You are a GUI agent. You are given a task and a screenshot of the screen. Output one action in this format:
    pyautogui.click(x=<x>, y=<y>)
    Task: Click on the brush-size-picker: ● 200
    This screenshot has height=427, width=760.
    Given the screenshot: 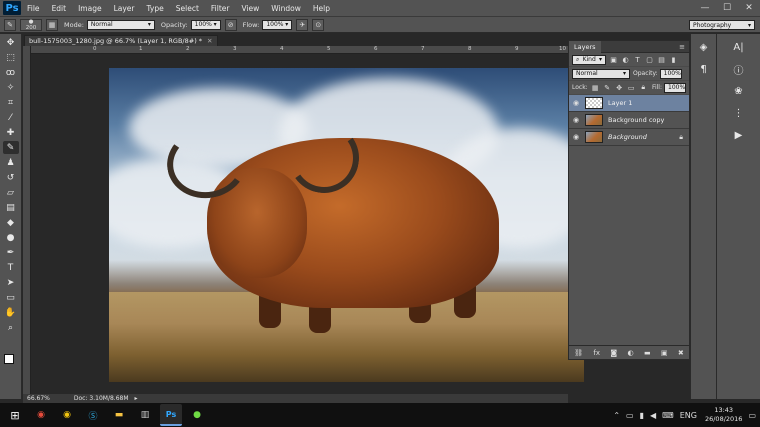 What is the action you would take?
    pyautogui.click(x=31, y=24)
    